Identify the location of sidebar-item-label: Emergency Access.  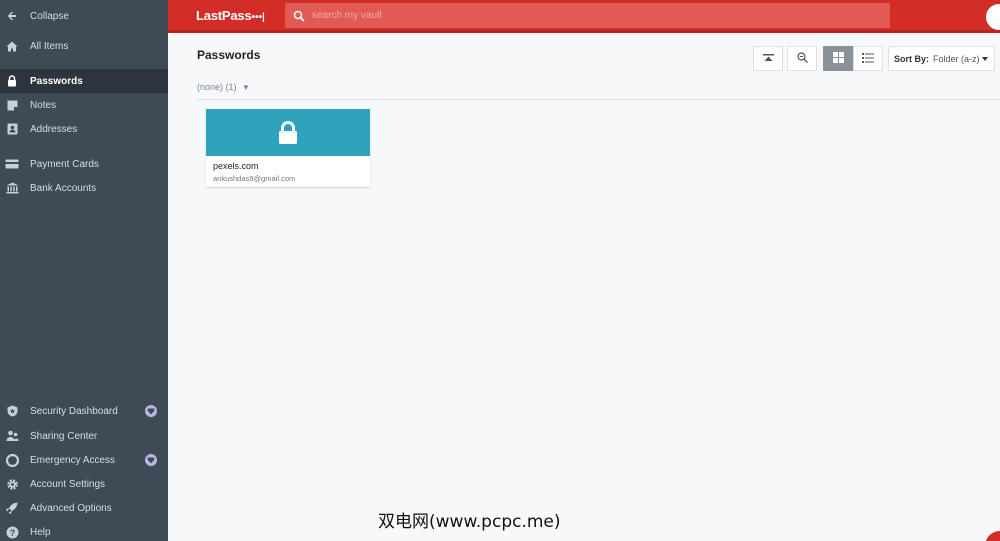
(73, 460).